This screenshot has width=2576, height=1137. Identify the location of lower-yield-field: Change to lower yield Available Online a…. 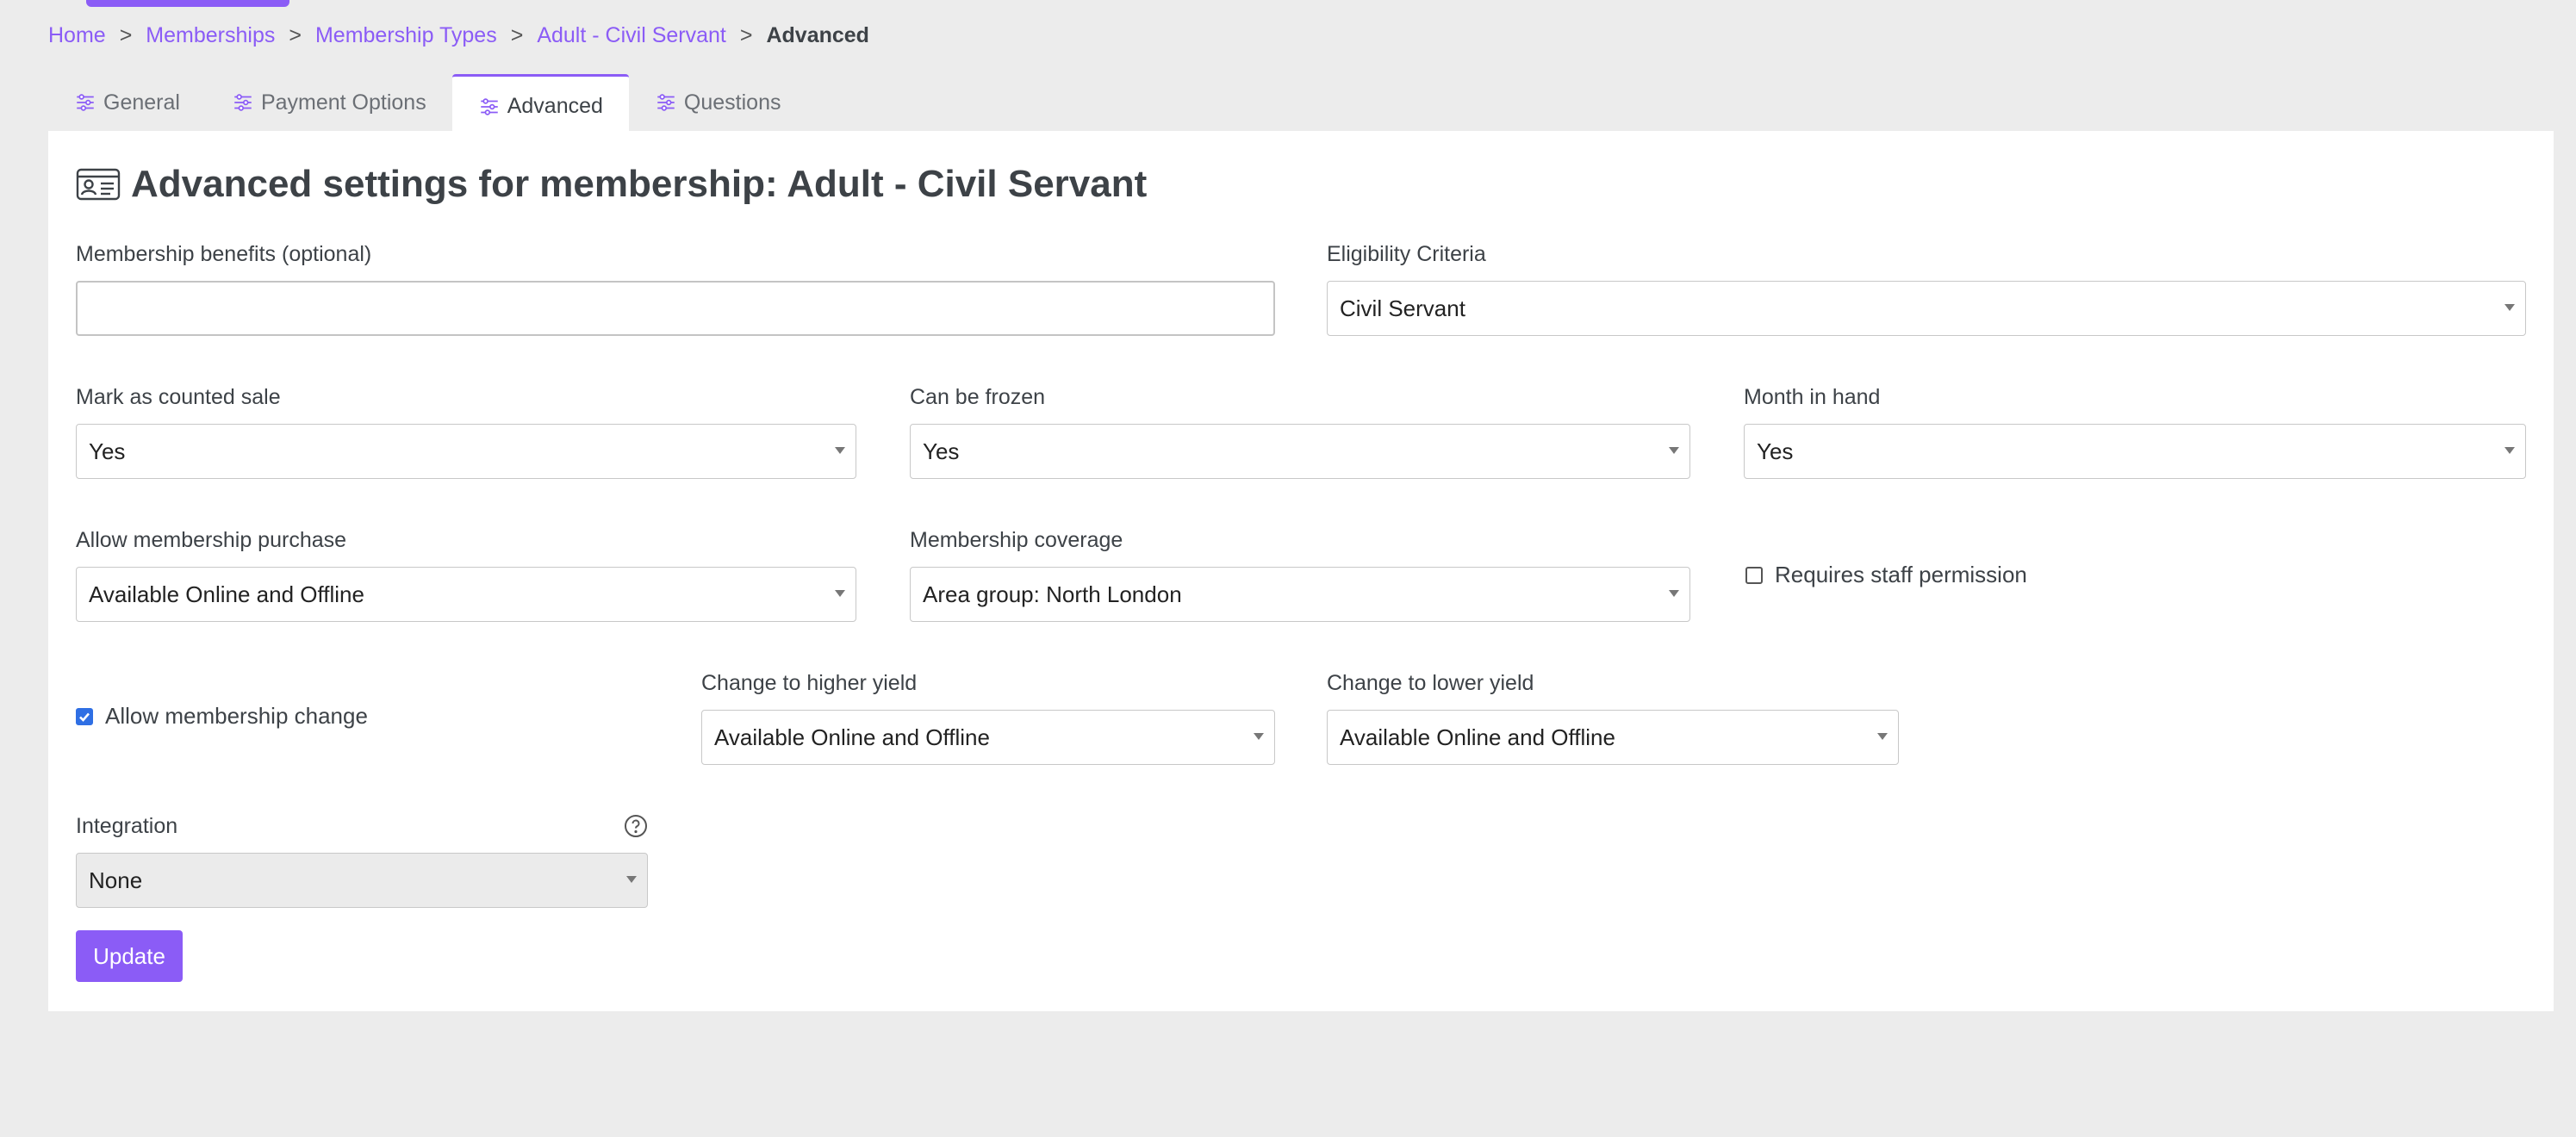
(1613, 716).